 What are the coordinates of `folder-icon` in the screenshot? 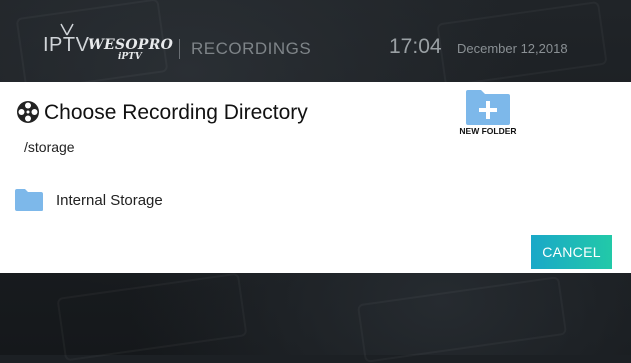 It's located at (29, 200).